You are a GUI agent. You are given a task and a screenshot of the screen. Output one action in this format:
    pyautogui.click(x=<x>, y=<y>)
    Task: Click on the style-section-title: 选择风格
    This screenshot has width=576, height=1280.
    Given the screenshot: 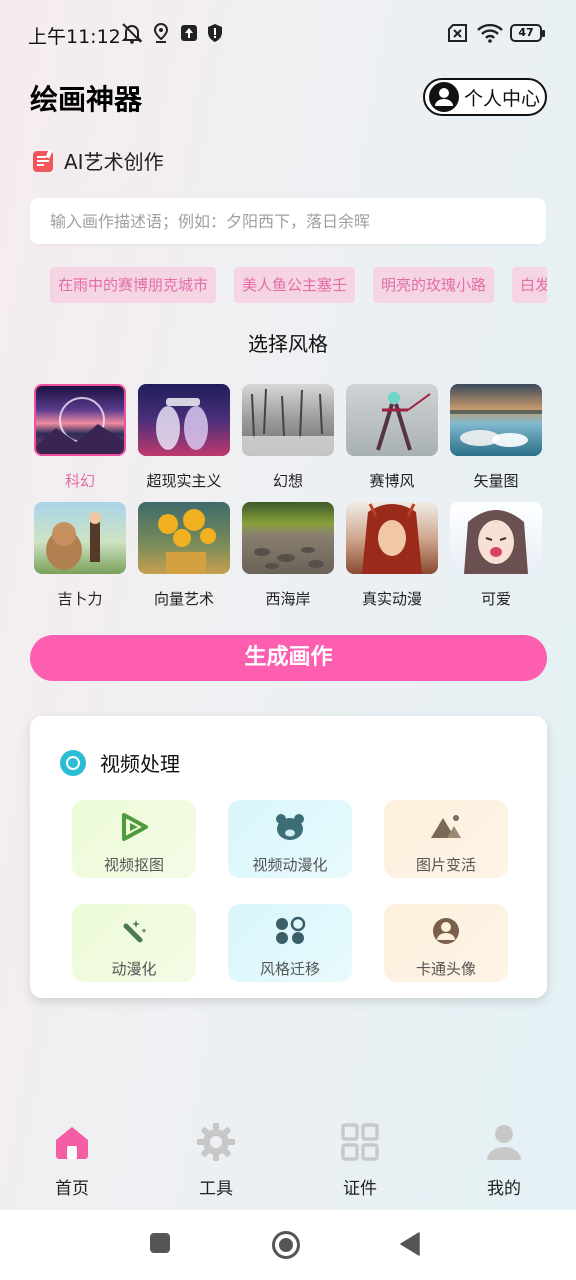 What is the action you would take?
    pyautogui.click(x=288, y=344)
    